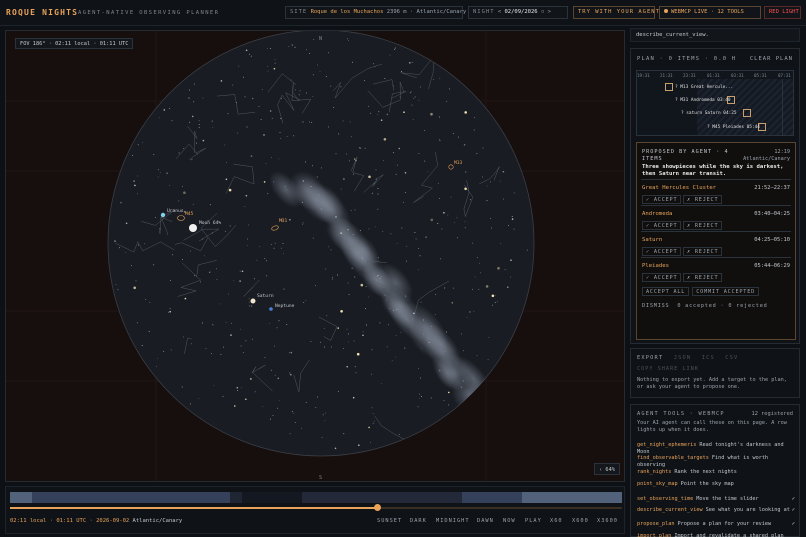 The width and height of the screenshot is (806, 537). I want to click on tool-description: Propose a plan for your review, so click(724, 524).